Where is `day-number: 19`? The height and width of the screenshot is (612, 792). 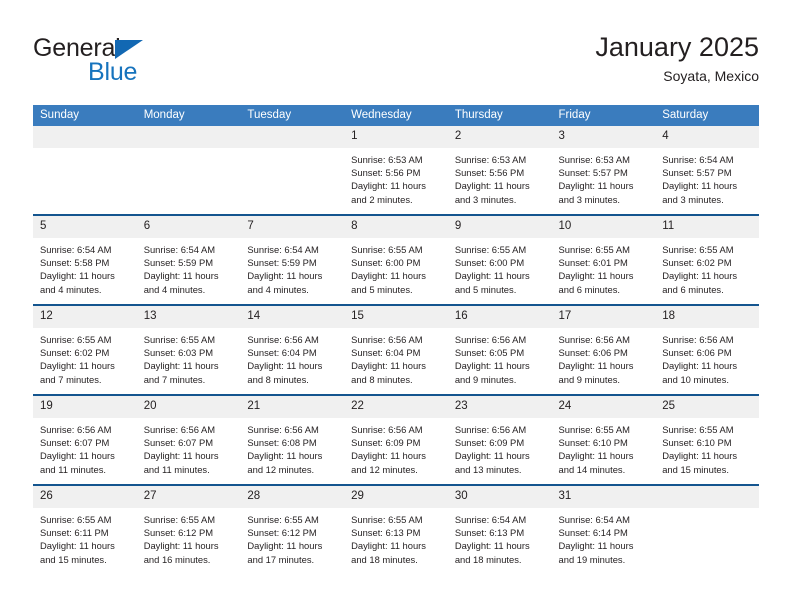 day-number: 19 is located at coordinates (85, 407).